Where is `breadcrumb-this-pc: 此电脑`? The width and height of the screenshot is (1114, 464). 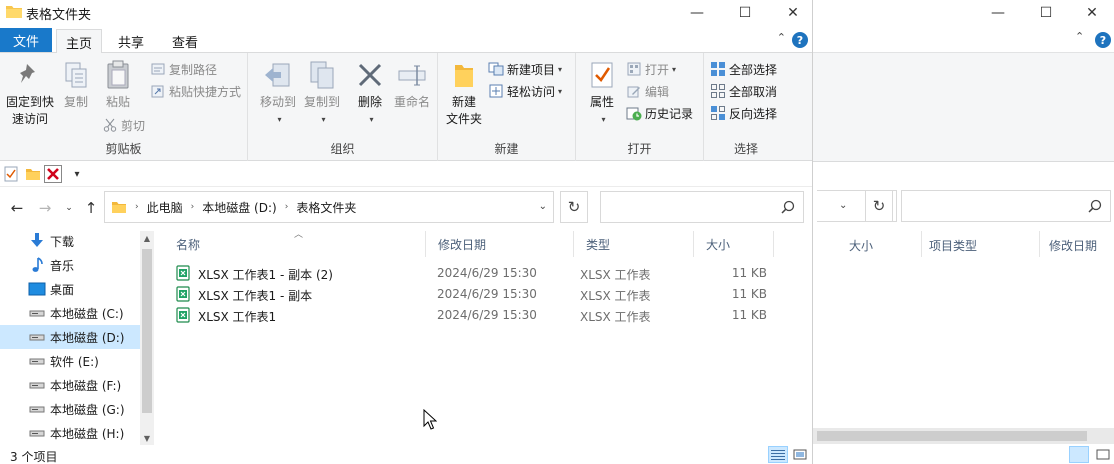
breadcrumb-this-pc: 此电脑 is located at coordinates (165, 207).